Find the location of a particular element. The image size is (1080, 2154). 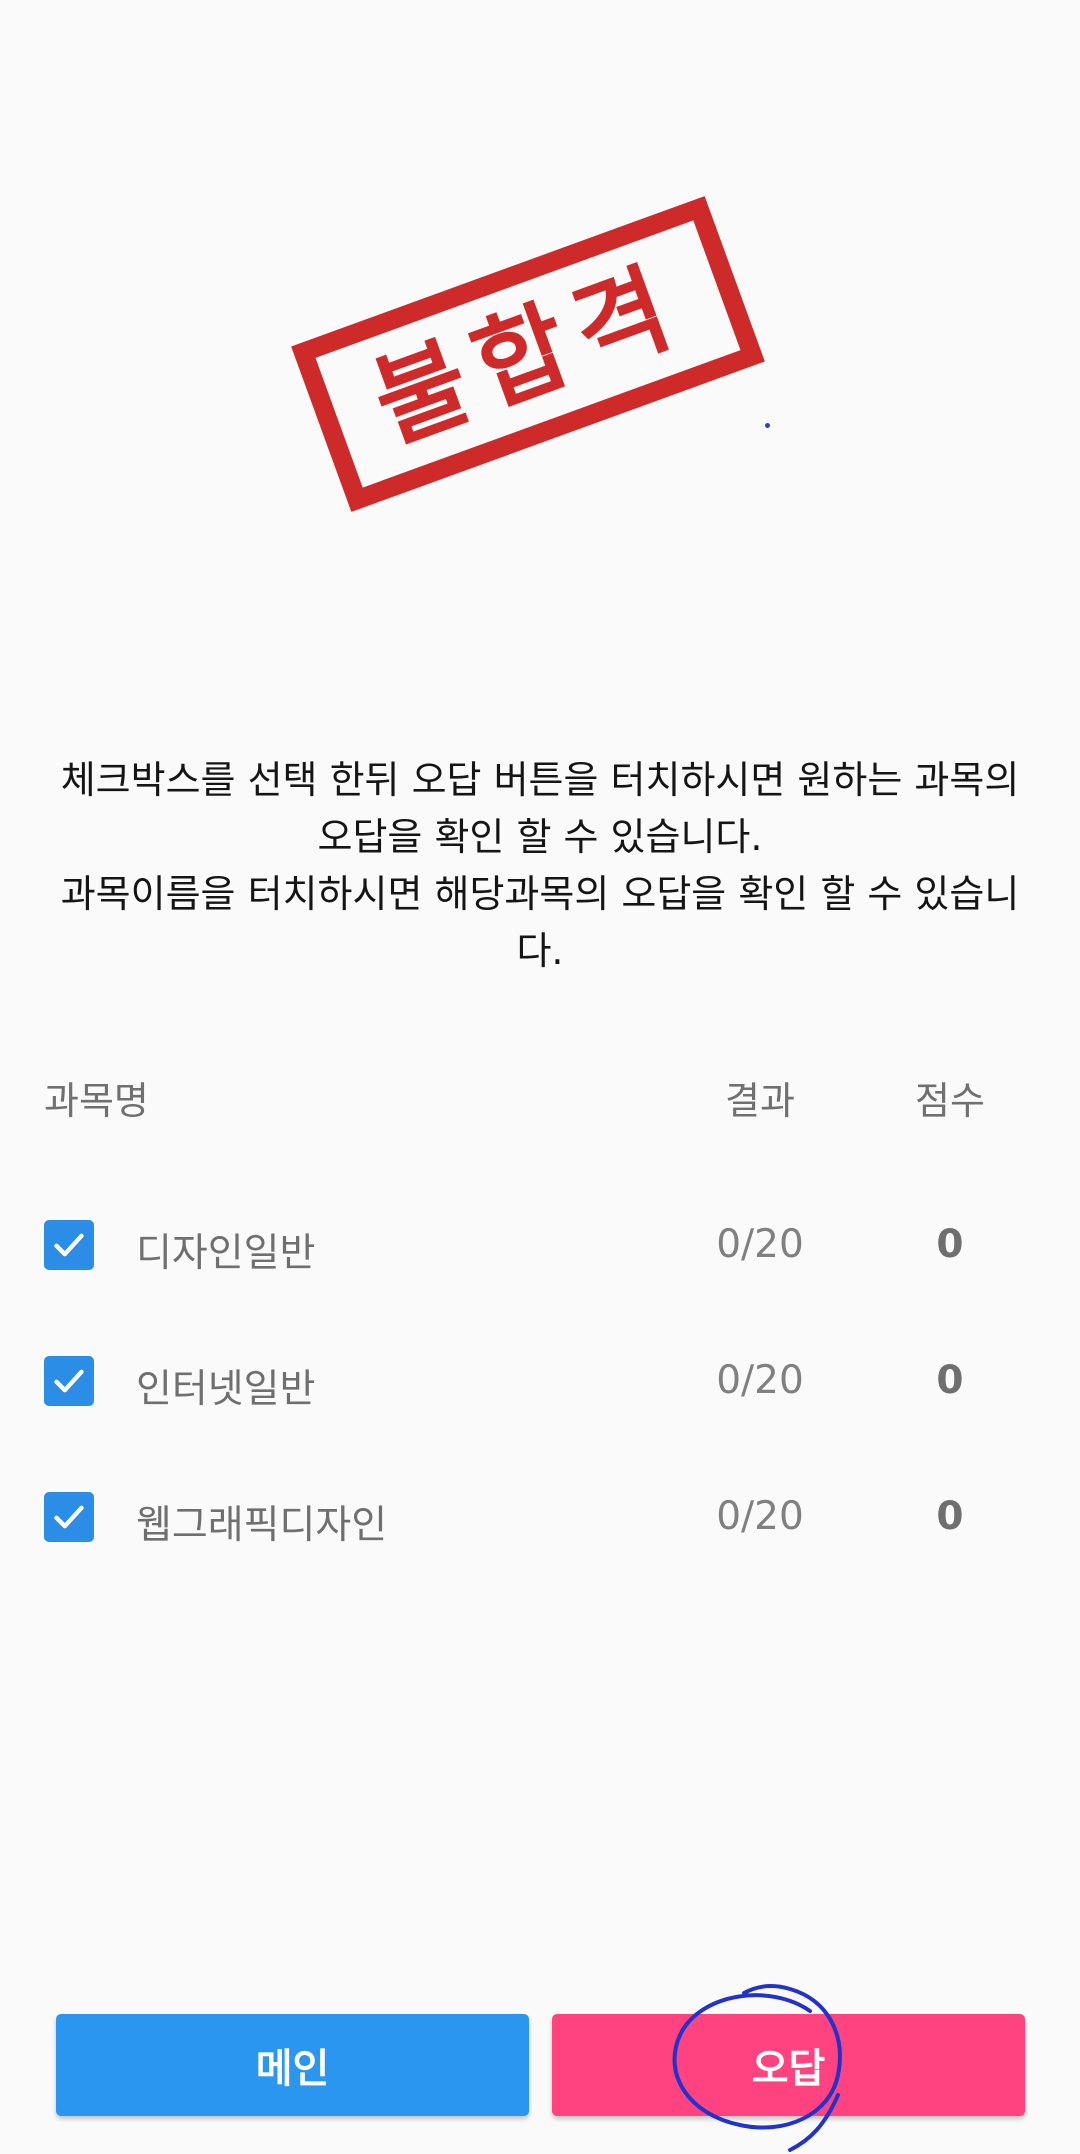

table-row: 디자인일반 0/20 0 is located at coordinates (540, 1288).